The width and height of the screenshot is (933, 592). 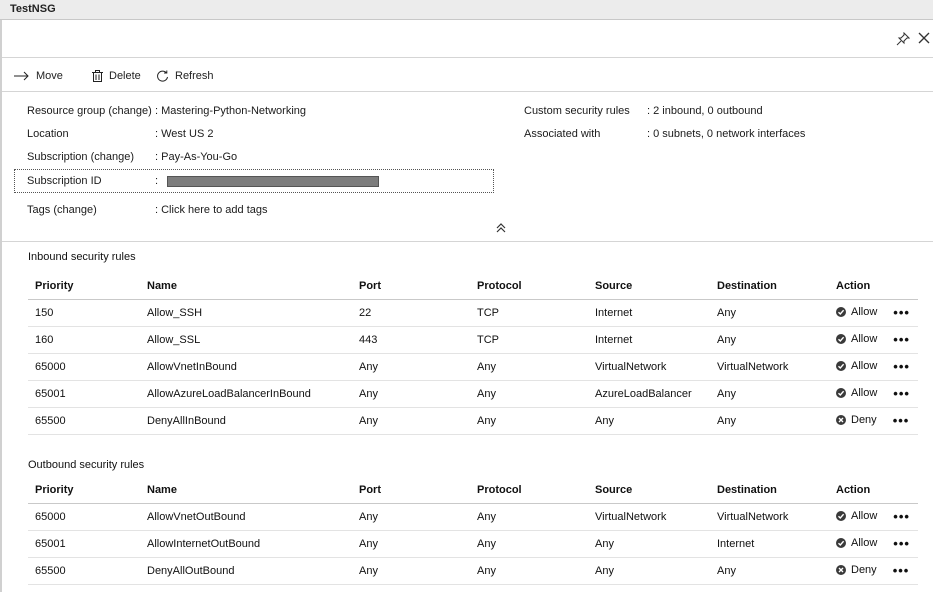 What do you see at coordinates (49, 76) in the screenshot?
I see `move-label: Move` at bounding box center [49, 76].